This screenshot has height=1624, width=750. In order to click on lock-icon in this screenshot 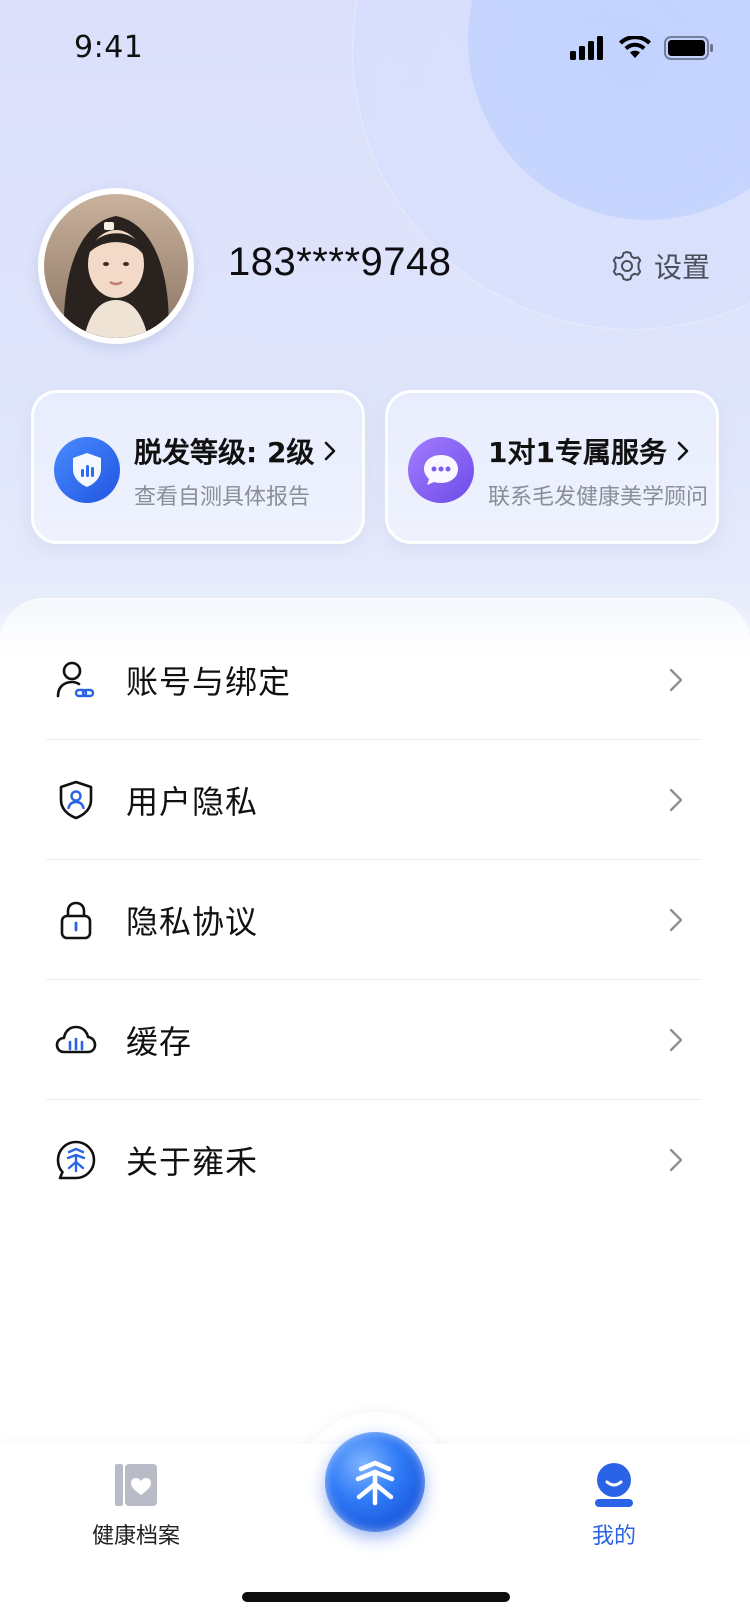, I will do `click(76, 920)`.